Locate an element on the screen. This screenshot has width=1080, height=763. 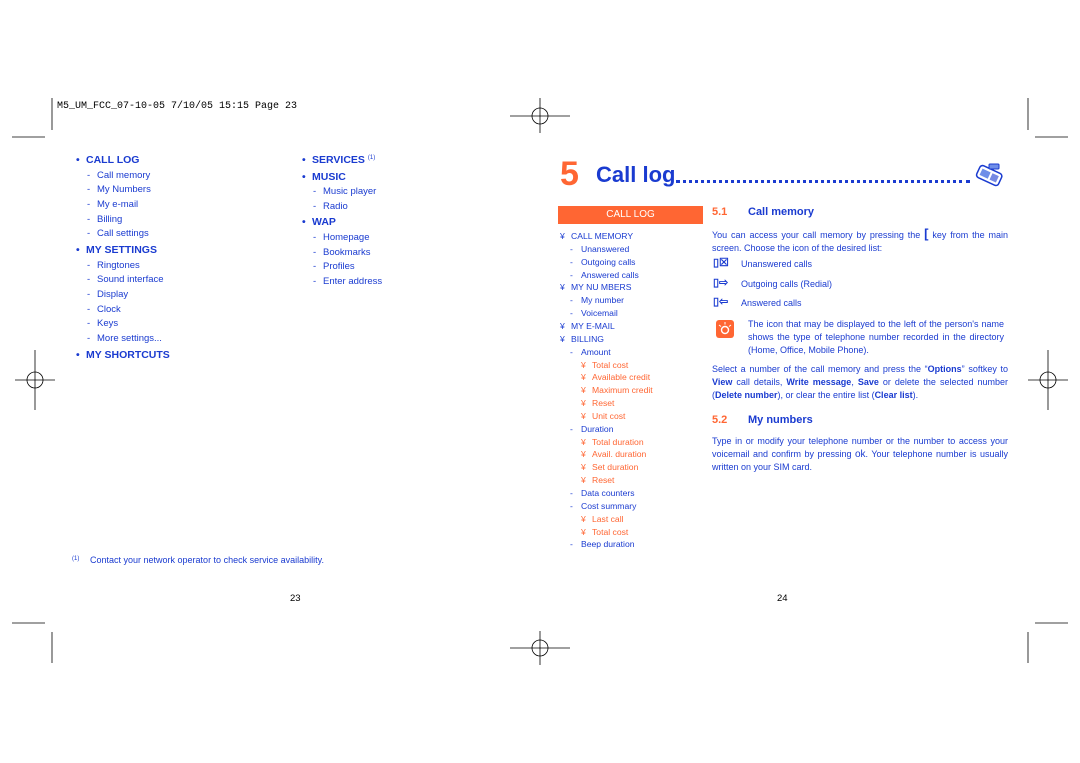
section-number: 5.2 is located at coordinates (720, 420).